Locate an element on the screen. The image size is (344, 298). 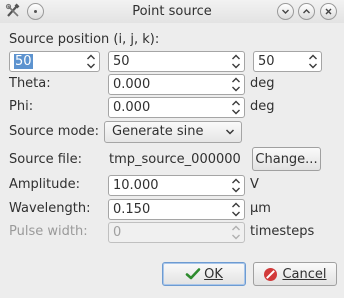
pulse-width-value: 0 is located at coordinates (117, 232).